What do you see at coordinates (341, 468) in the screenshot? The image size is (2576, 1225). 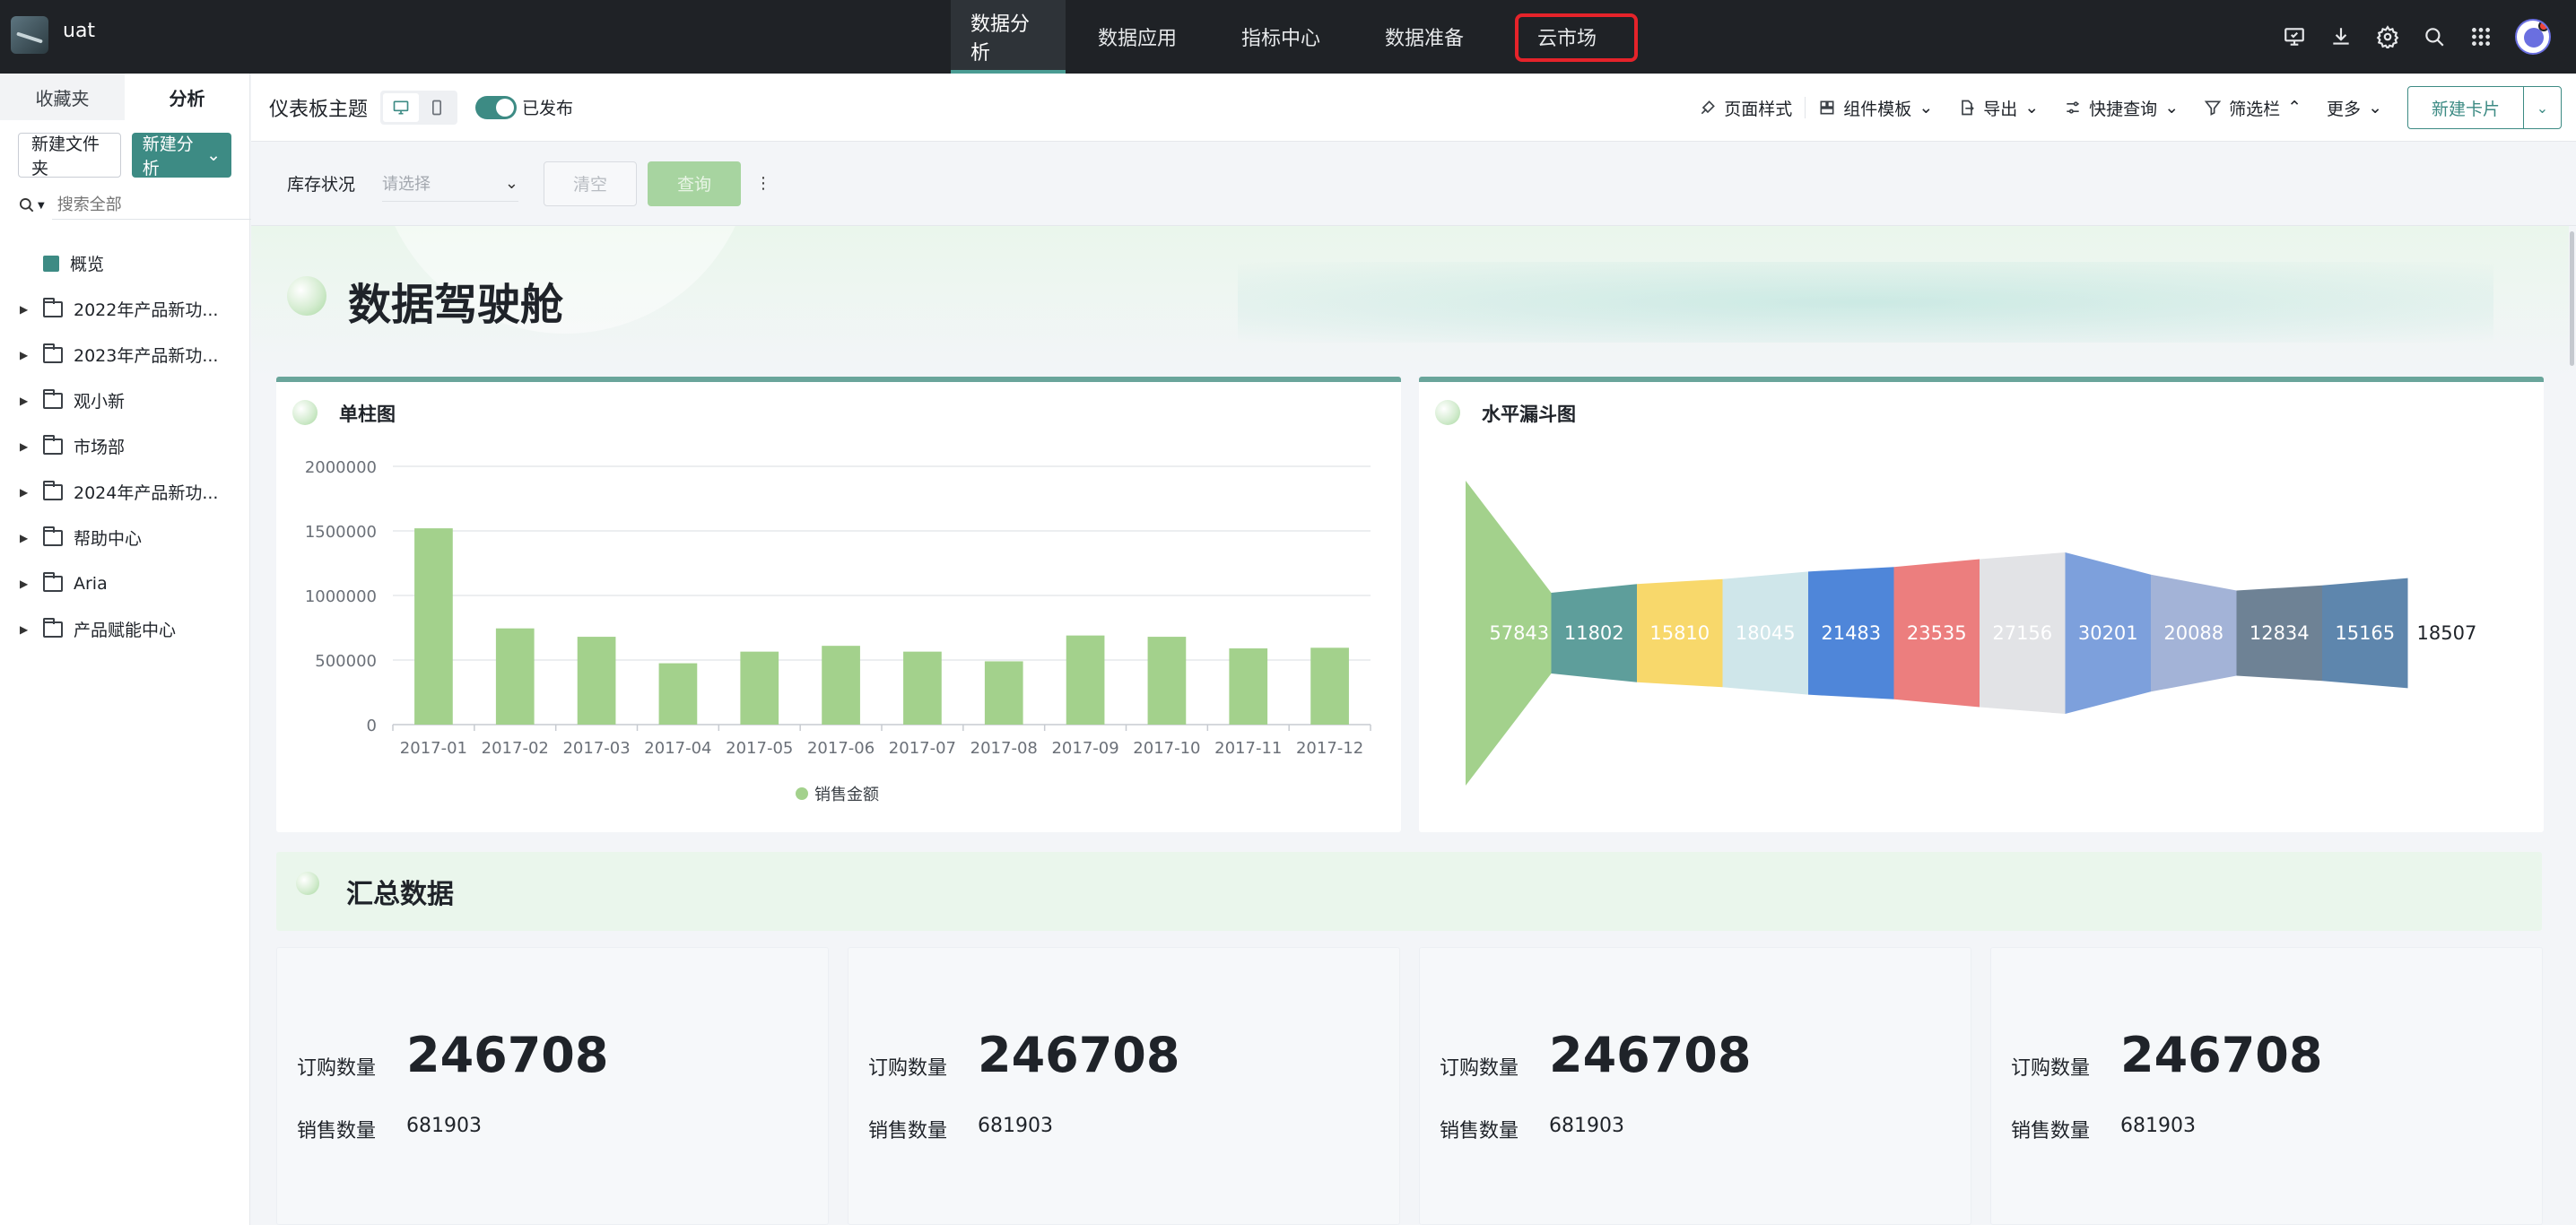 I see `y-tick-label: 2000000` at bounding box center [341, 468].